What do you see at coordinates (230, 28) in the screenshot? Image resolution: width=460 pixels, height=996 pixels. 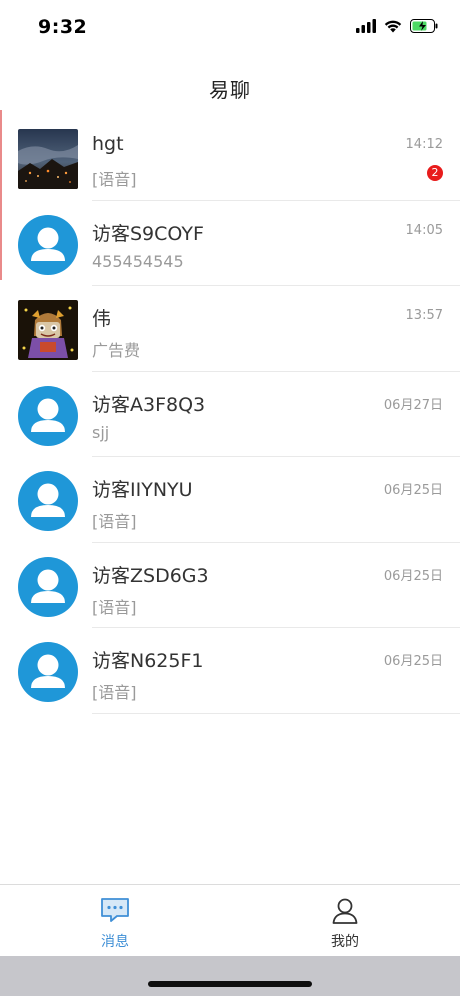 I see `status-bar: 9:32` at bounding box center [230, 28].